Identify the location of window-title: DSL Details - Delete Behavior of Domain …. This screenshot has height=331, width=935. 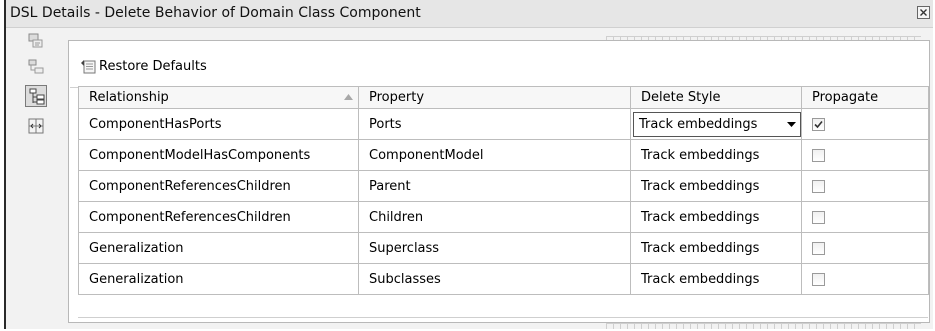
(215, 13).